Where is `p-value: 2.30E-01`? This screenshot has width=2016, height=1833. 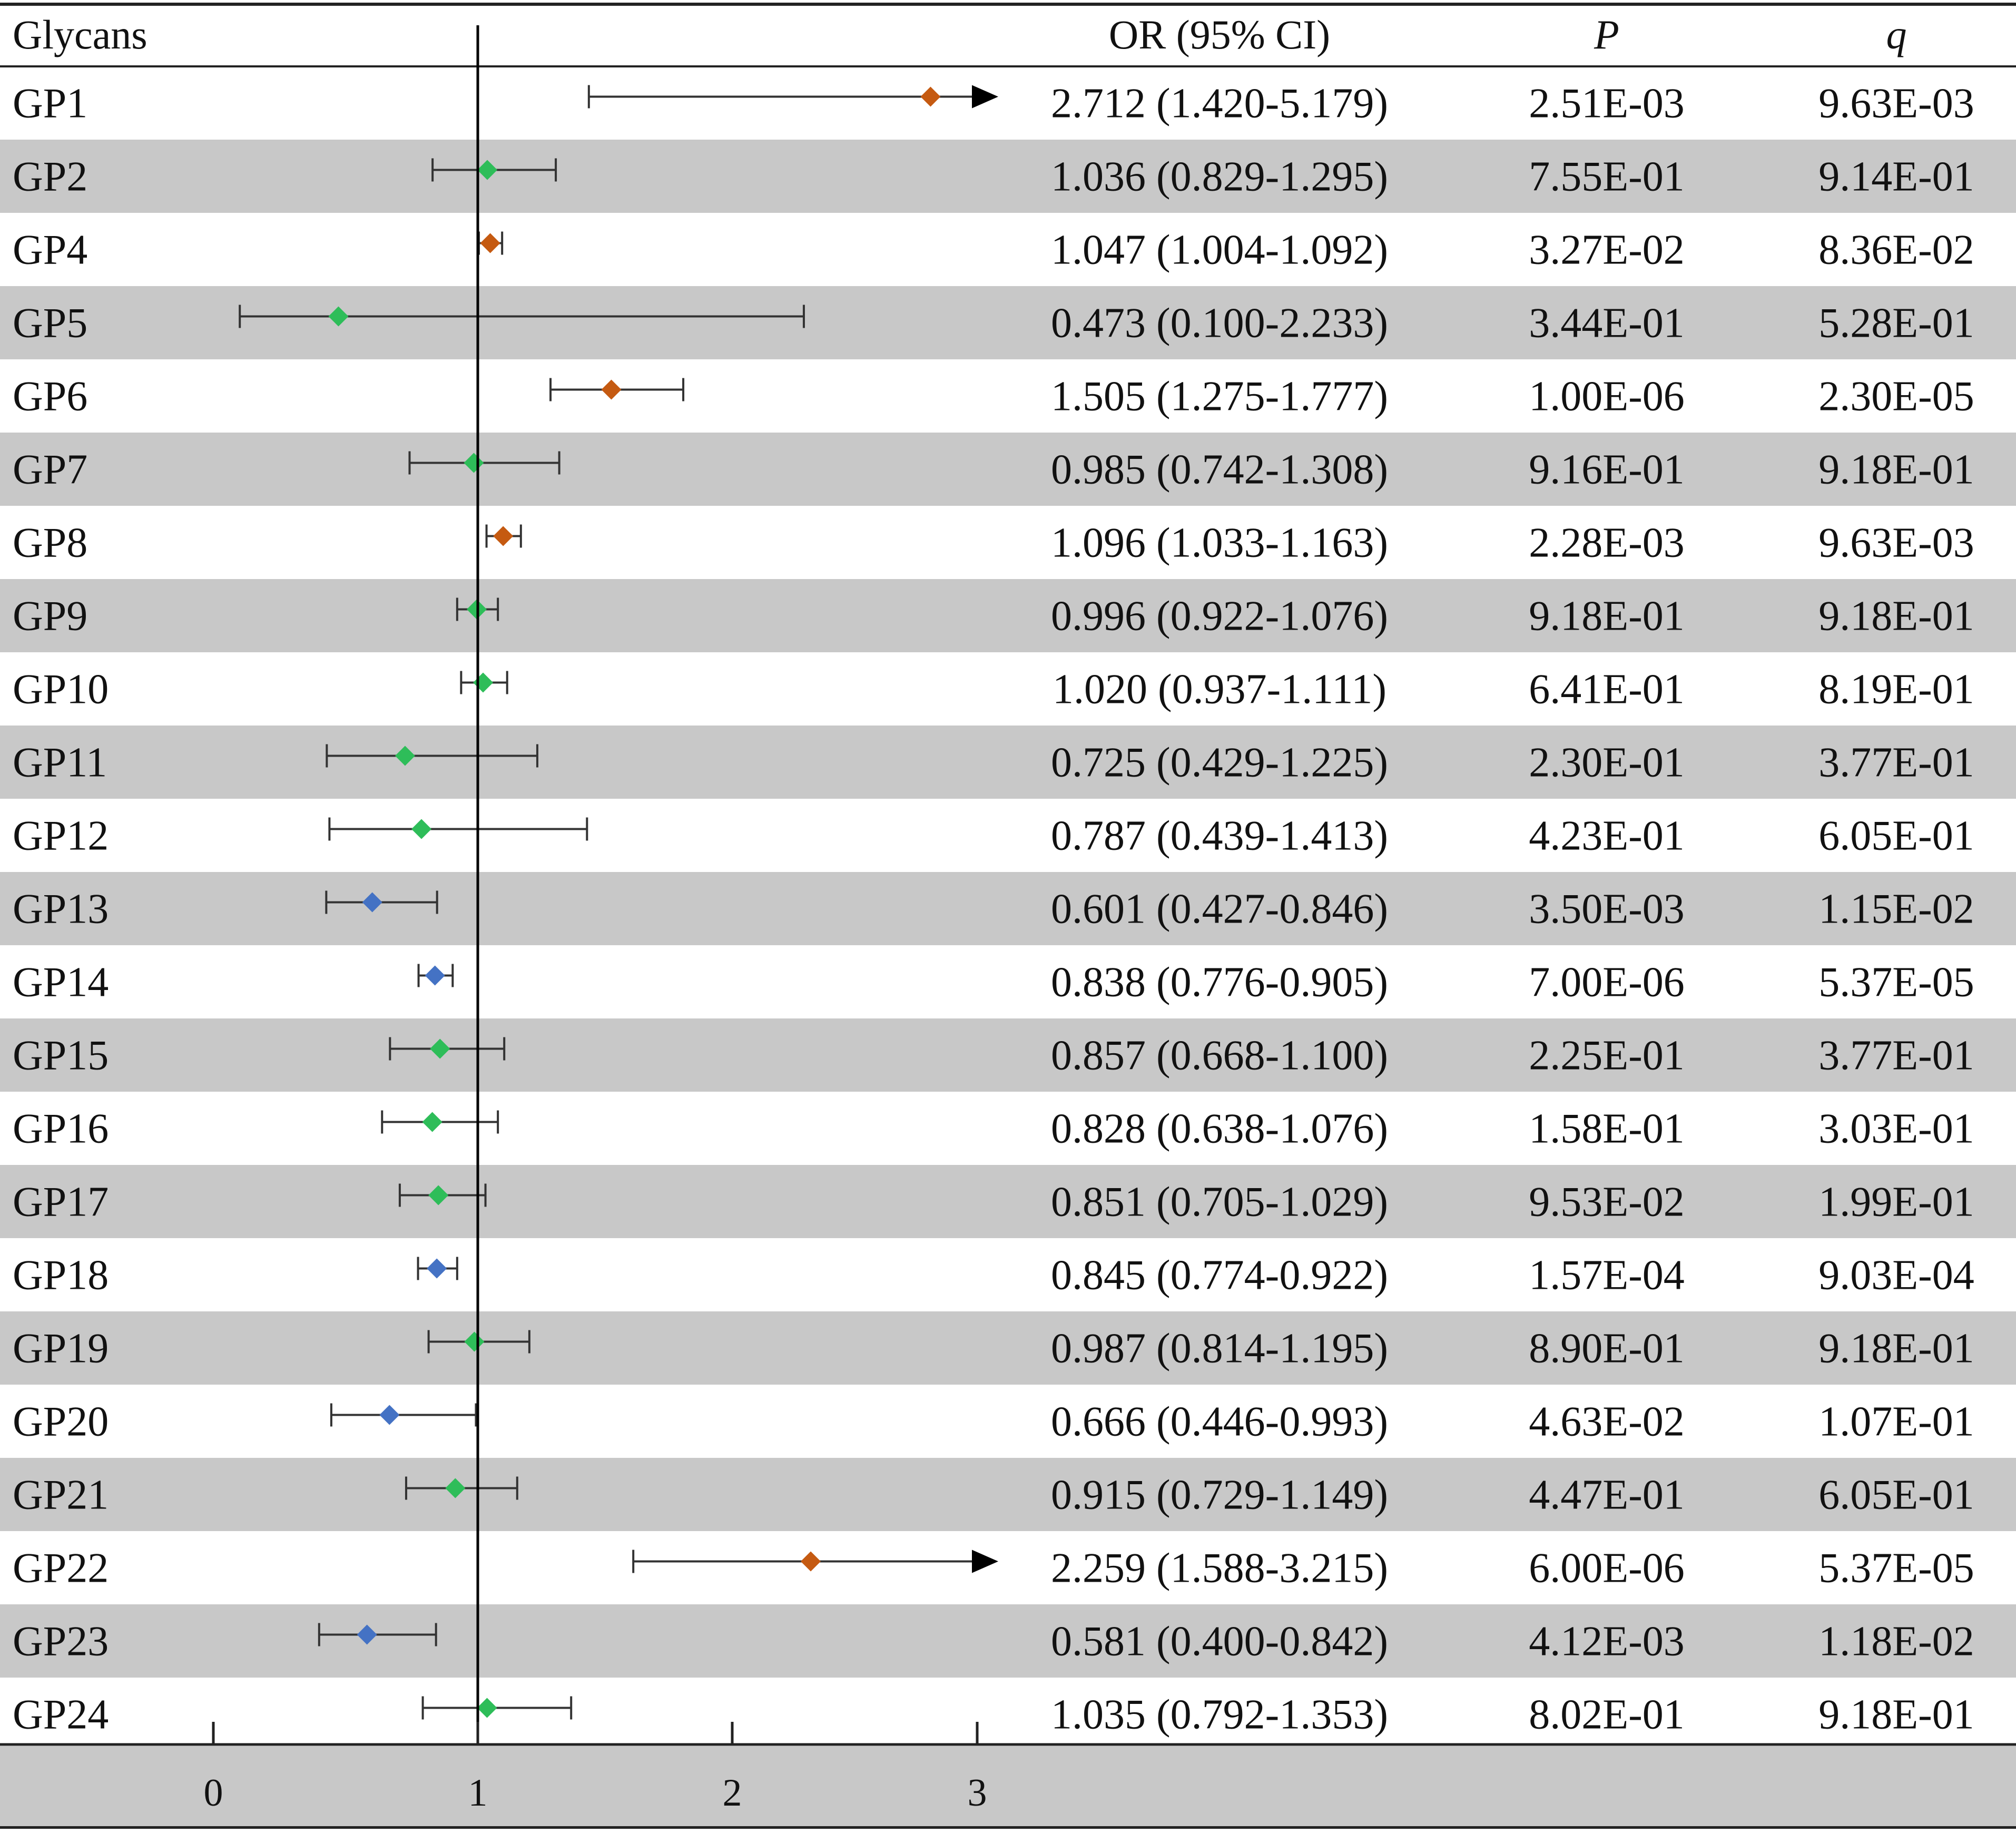 p-value: 2.30E-01 is located at coordinates (1607, 763).